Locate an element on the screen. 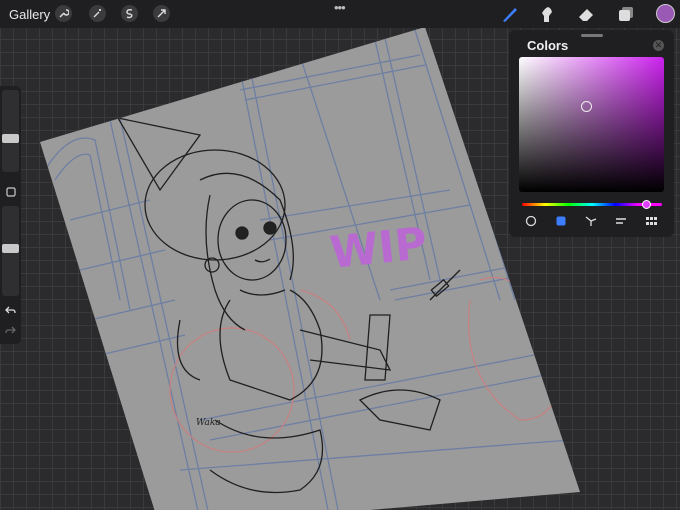 This screenshot has width=680, height=510. opacity-thumb is located at coordinates (10, 248).